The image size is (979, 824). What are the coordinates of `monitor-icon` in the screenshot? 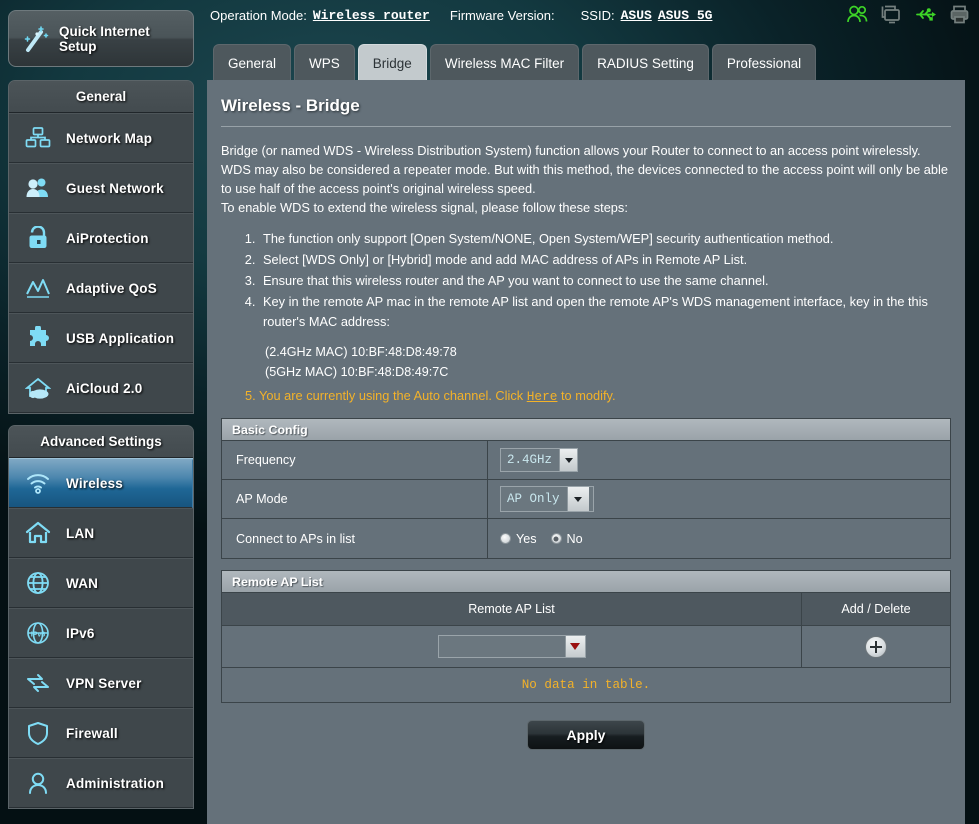 It's located at (891, 14).